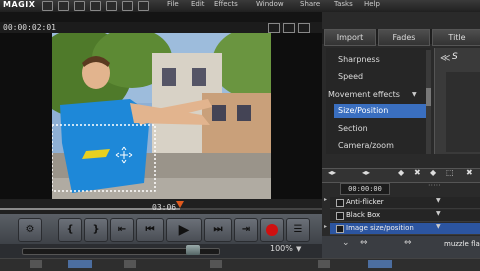 The height and width of the screenshot is (271, 480). What do you see at coordinates (433, 172) in the screenshot?
I see `reset-keyframe-icon: ◆` at bounding box center [433, 172].